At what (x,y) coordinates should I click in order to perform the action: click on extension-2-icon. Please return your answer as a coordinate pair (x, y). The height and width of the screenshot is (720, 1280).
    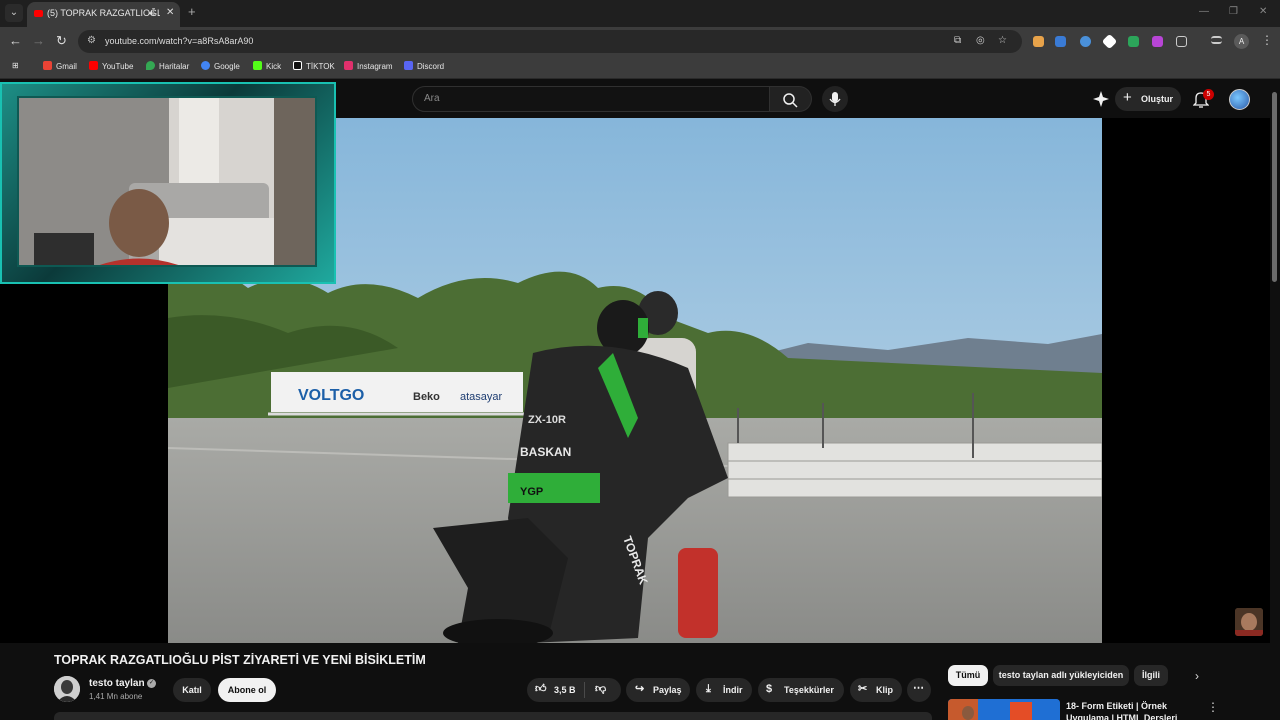
    Looking at the image, I should click on (1060, 41).